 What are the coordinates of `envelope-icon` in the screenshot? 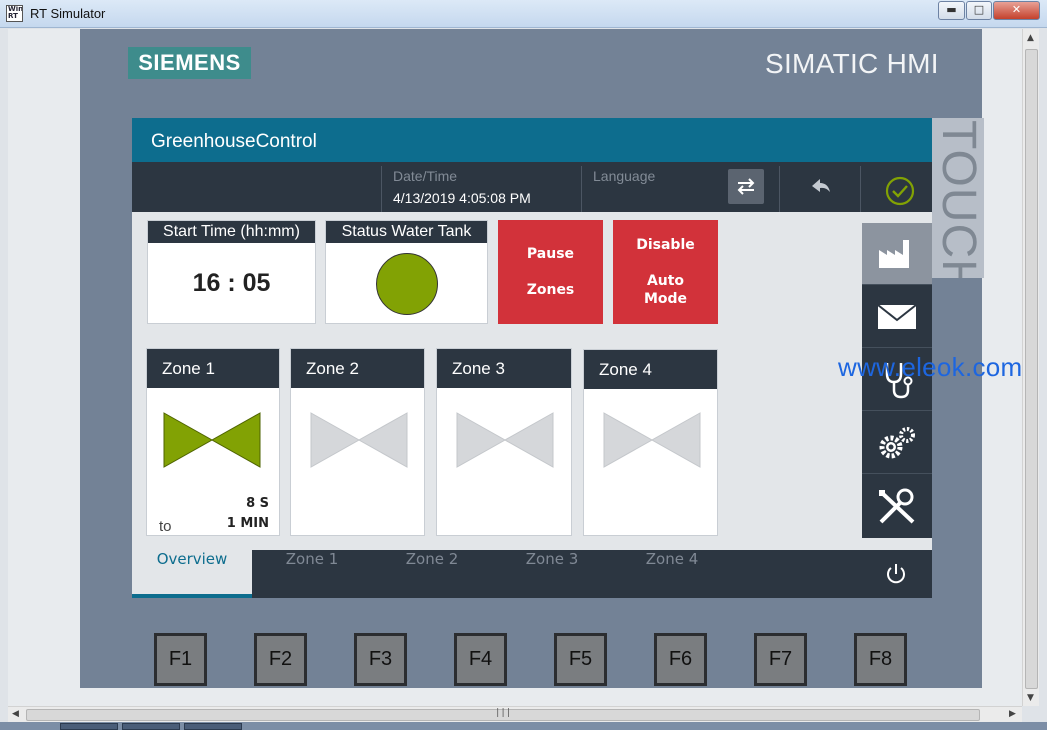 It's located at (897, 316).